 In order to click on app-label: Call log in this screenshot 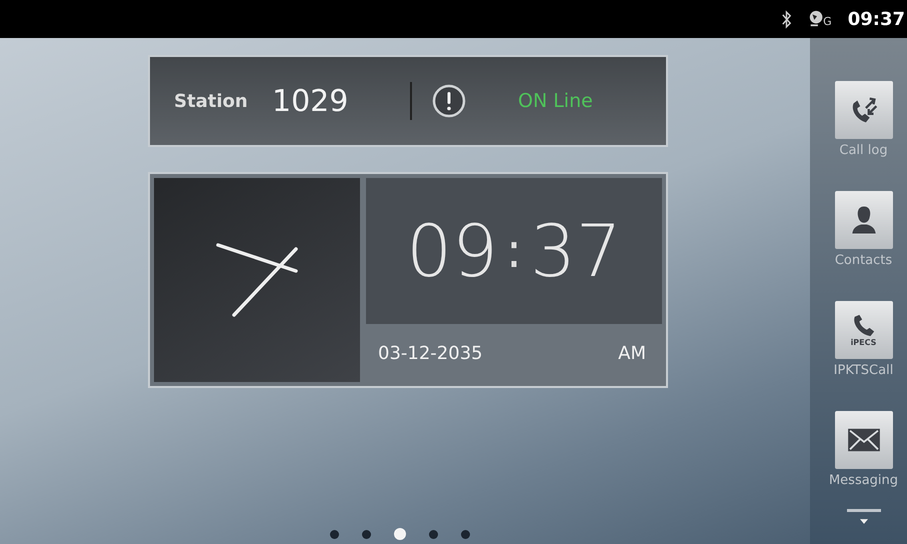, I will do `click(863, 150)`.